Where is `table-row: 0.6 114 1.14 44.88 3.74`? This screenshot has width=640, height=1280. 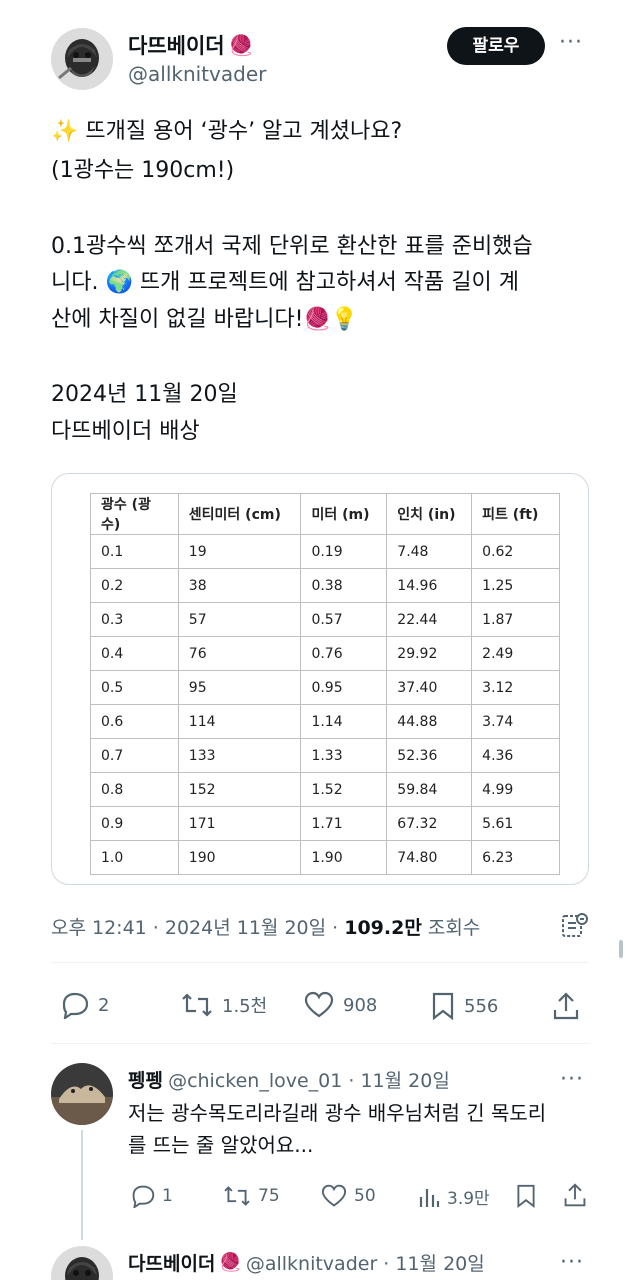
table-row: 0.6 114 1.14 44.88 3.74 is located at coordinates (325, 721).